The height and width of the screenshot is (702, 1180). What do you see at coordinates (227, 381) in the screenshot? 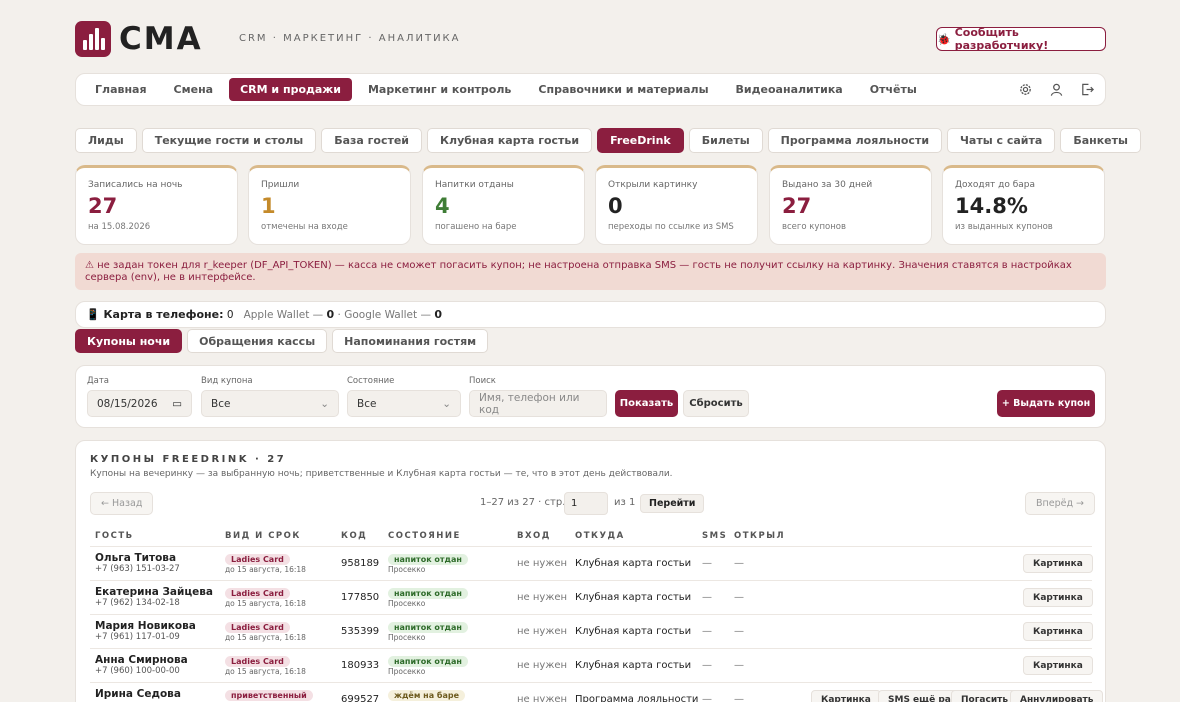
I see `type-label: Вид купона` at bounding box center [227, 381].